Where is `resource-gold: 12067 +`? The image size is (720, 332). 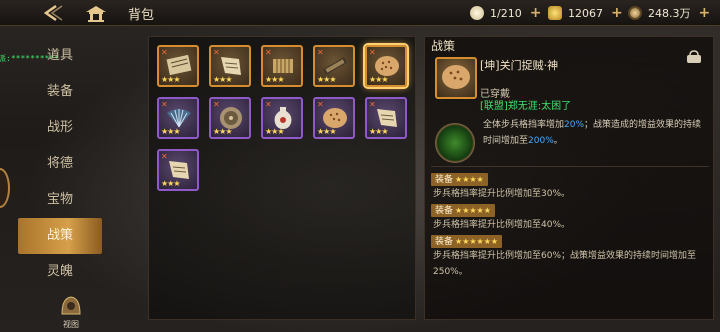
resource-gold: 12067 + is located at coordinates (585, 13).